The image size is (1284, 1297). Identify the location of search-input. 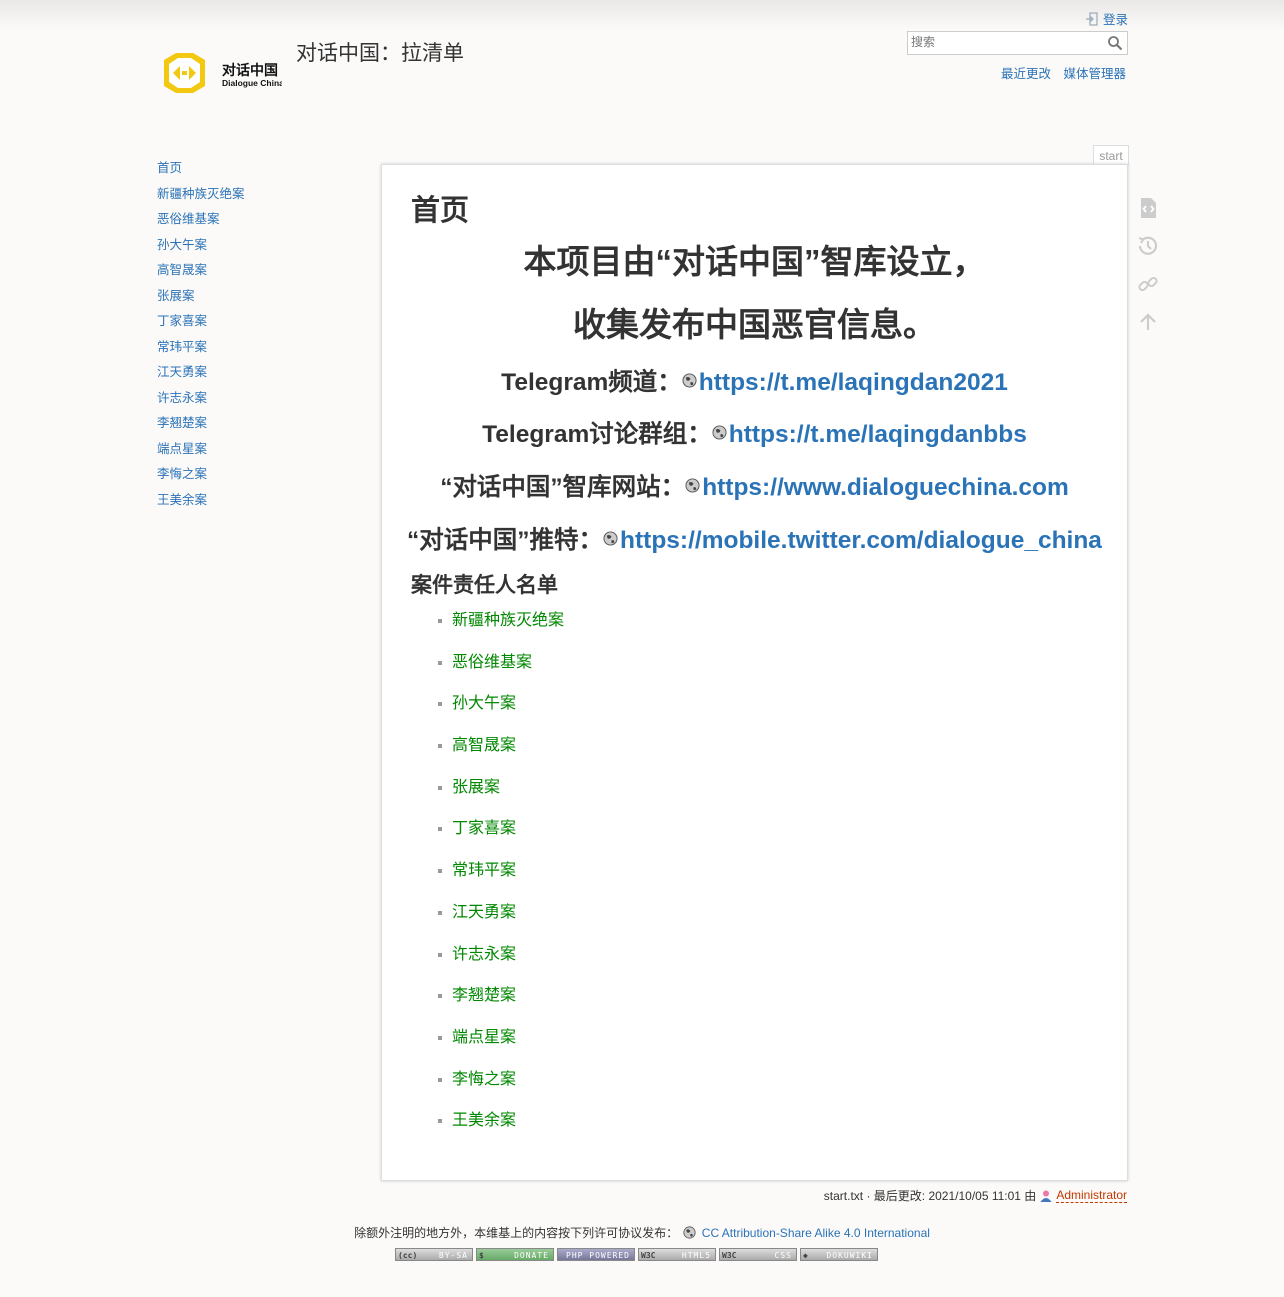
(1004, 42).